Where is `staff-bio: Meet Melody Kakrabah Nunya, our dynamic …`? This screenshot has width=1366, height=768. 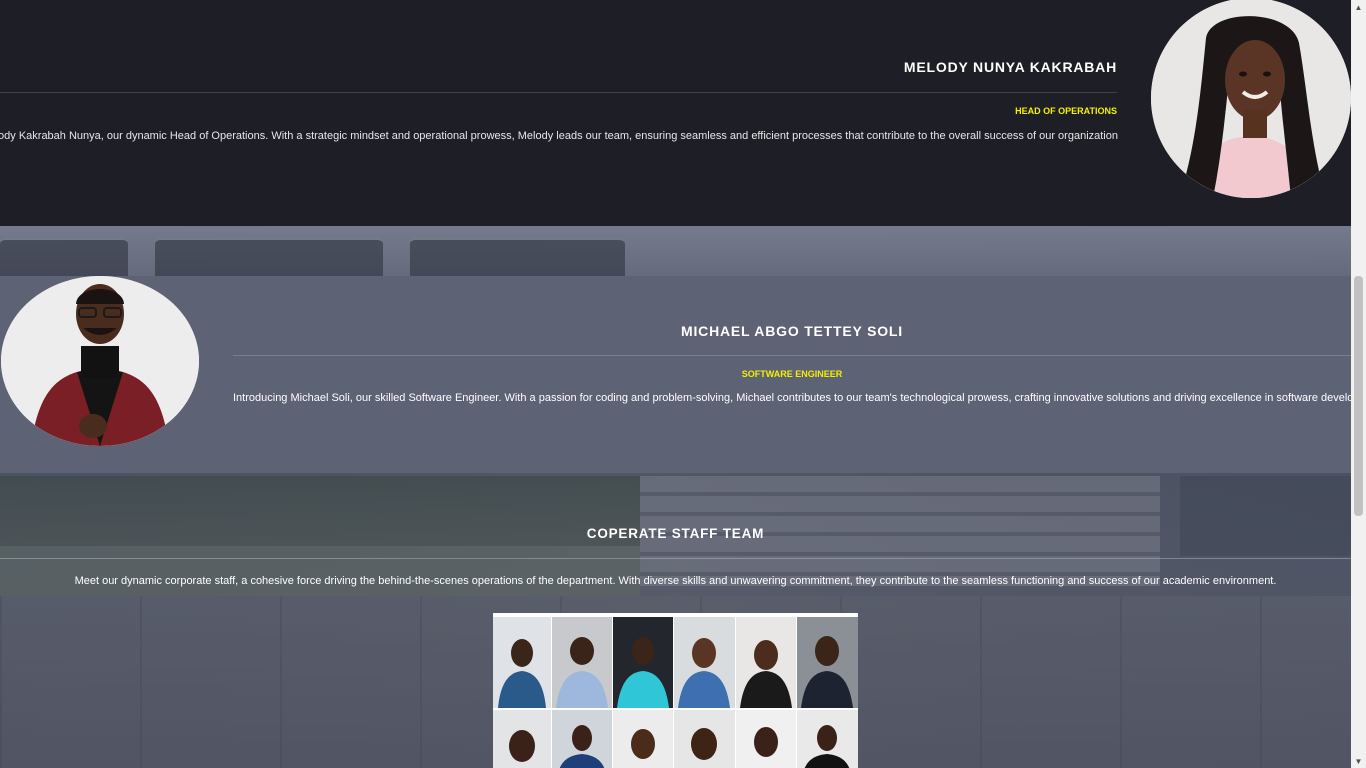 staff-bio: Meet Melody Kakrabah Nunya, our dynamic … is located at coordinates (559, 136).